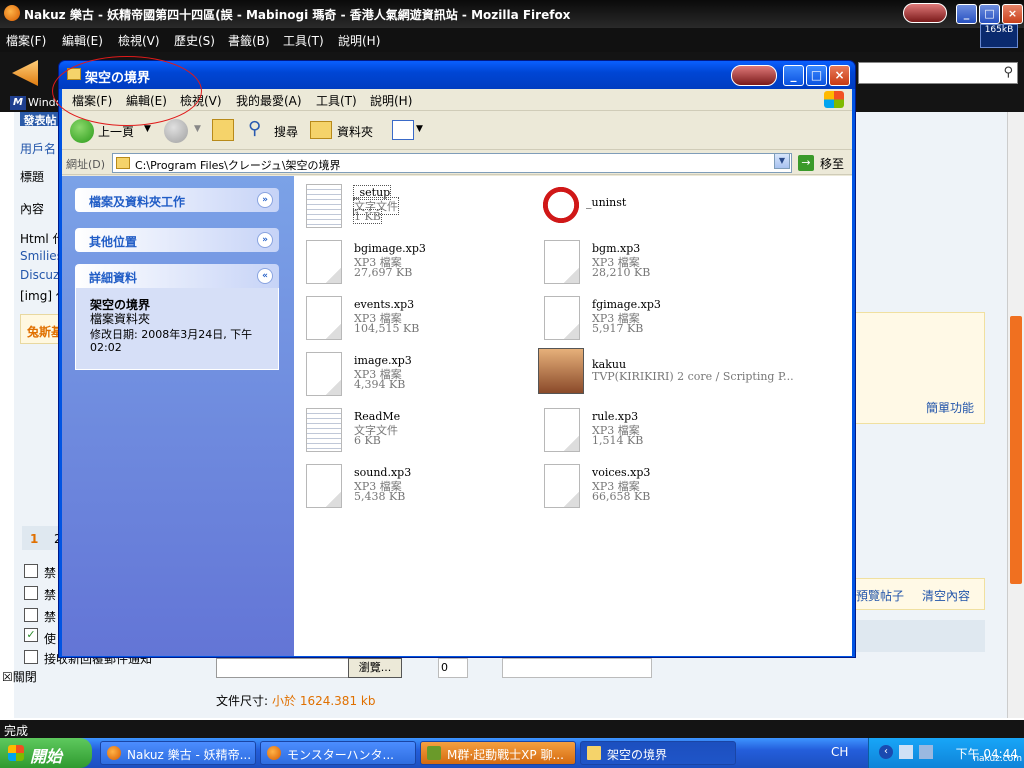  What do you see at coordinates (453, 668) in the screenshot?
I see `read-permission-input: 0` at bounding box center [453, 668].